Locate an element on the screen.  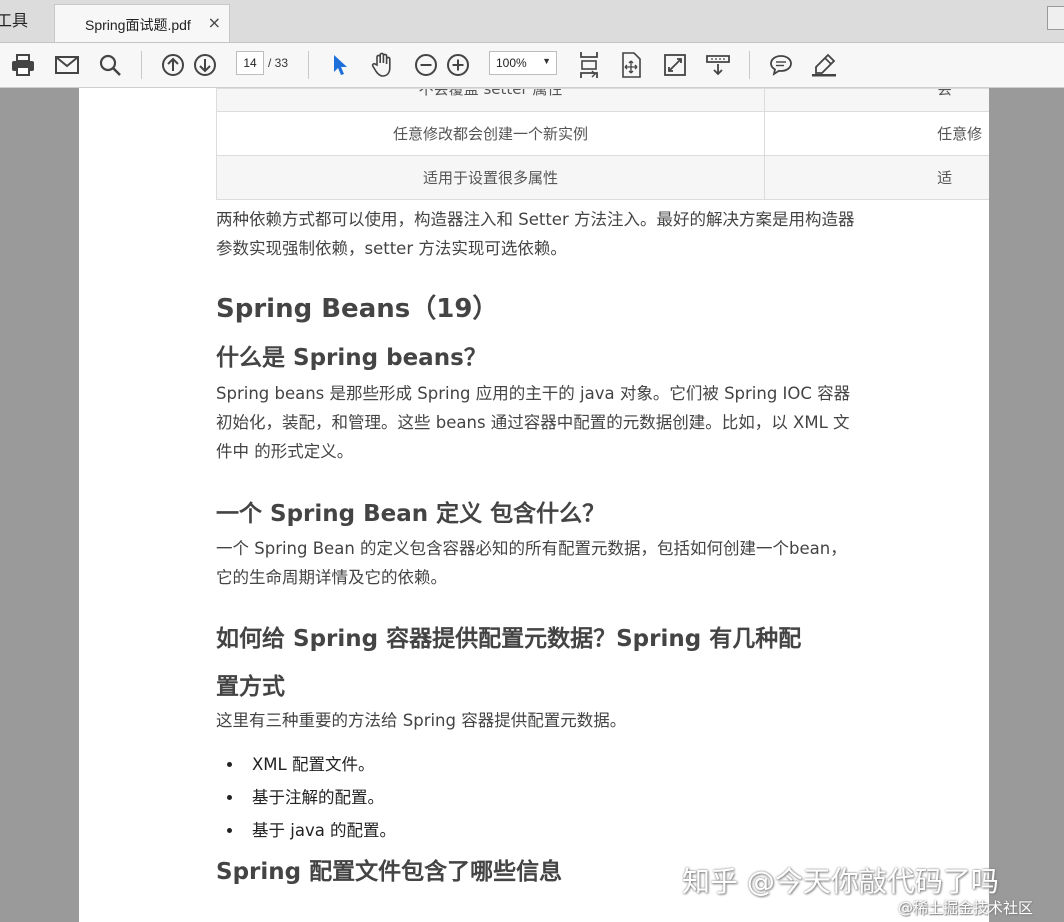
print-icon is located at coordinates (23, 65).